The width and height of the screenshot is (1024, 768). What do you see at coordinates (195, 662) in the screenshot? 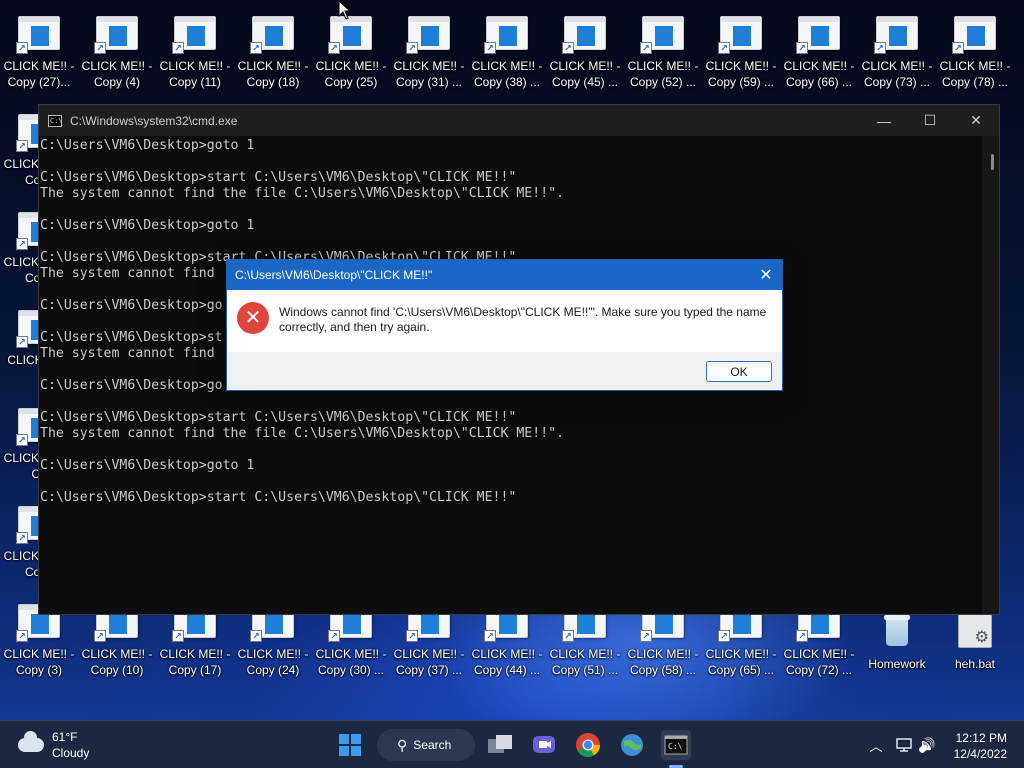
I see `icon-label: CLICK ME!! - Copy (17)` at bounding box center [195, 662].